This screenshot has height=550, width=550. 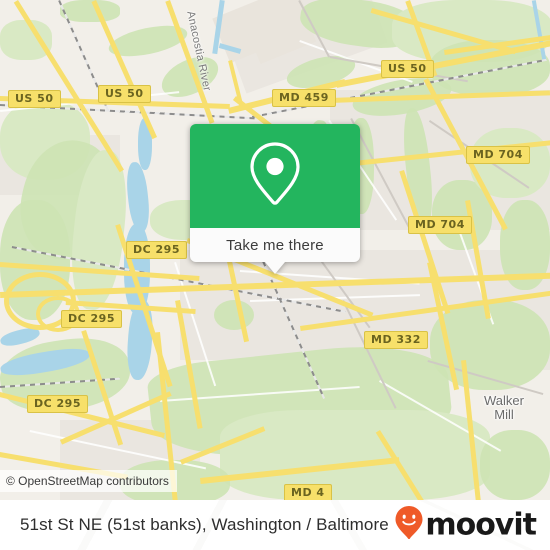 What do you see at coordinates (275, 268) in the screenshot?
I see `callout-tail` at bounding box center [275, 268].